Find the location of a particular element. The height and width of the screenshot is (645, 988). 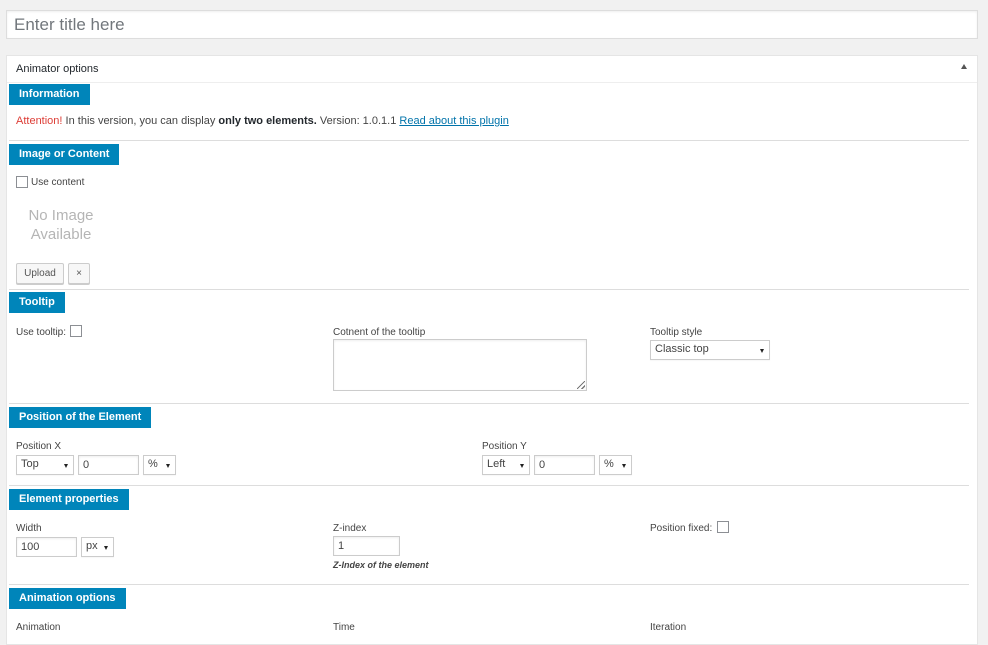

animation-label: Animation is located at coordinates (38, 627).